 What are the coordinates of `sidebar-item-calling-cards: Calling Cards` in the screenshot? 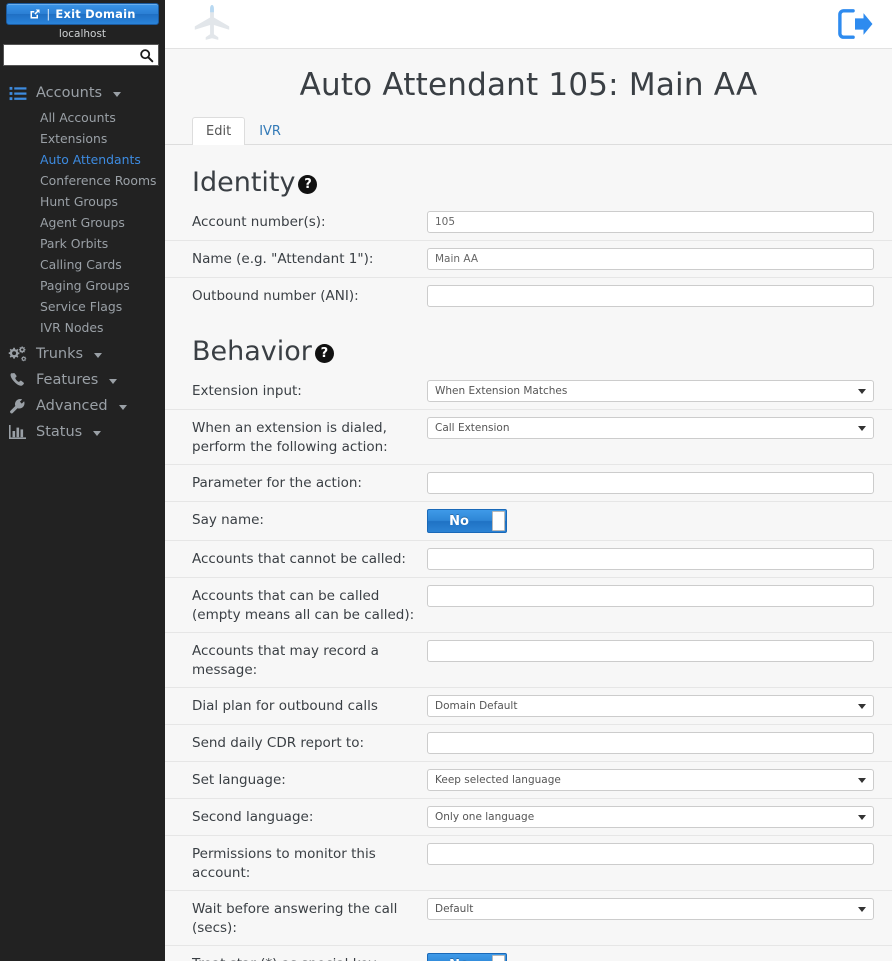 It's located at (82, 264).